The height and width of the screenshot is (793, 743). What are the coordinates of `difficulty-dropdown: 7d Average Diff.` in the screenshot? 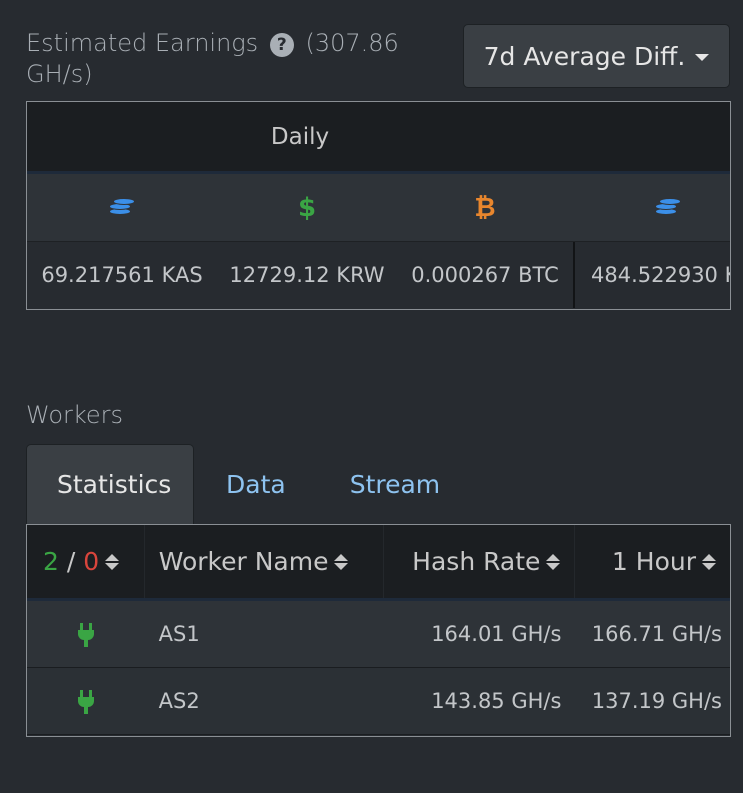 It's located at (596, 56).